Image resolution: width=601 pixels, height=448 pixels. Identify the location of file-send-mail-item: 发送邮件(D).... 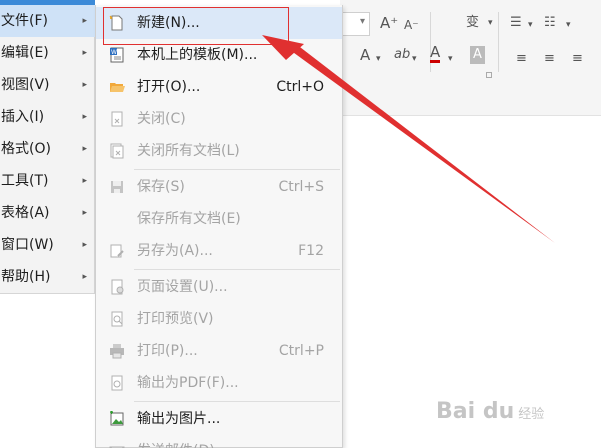
(219, 441).